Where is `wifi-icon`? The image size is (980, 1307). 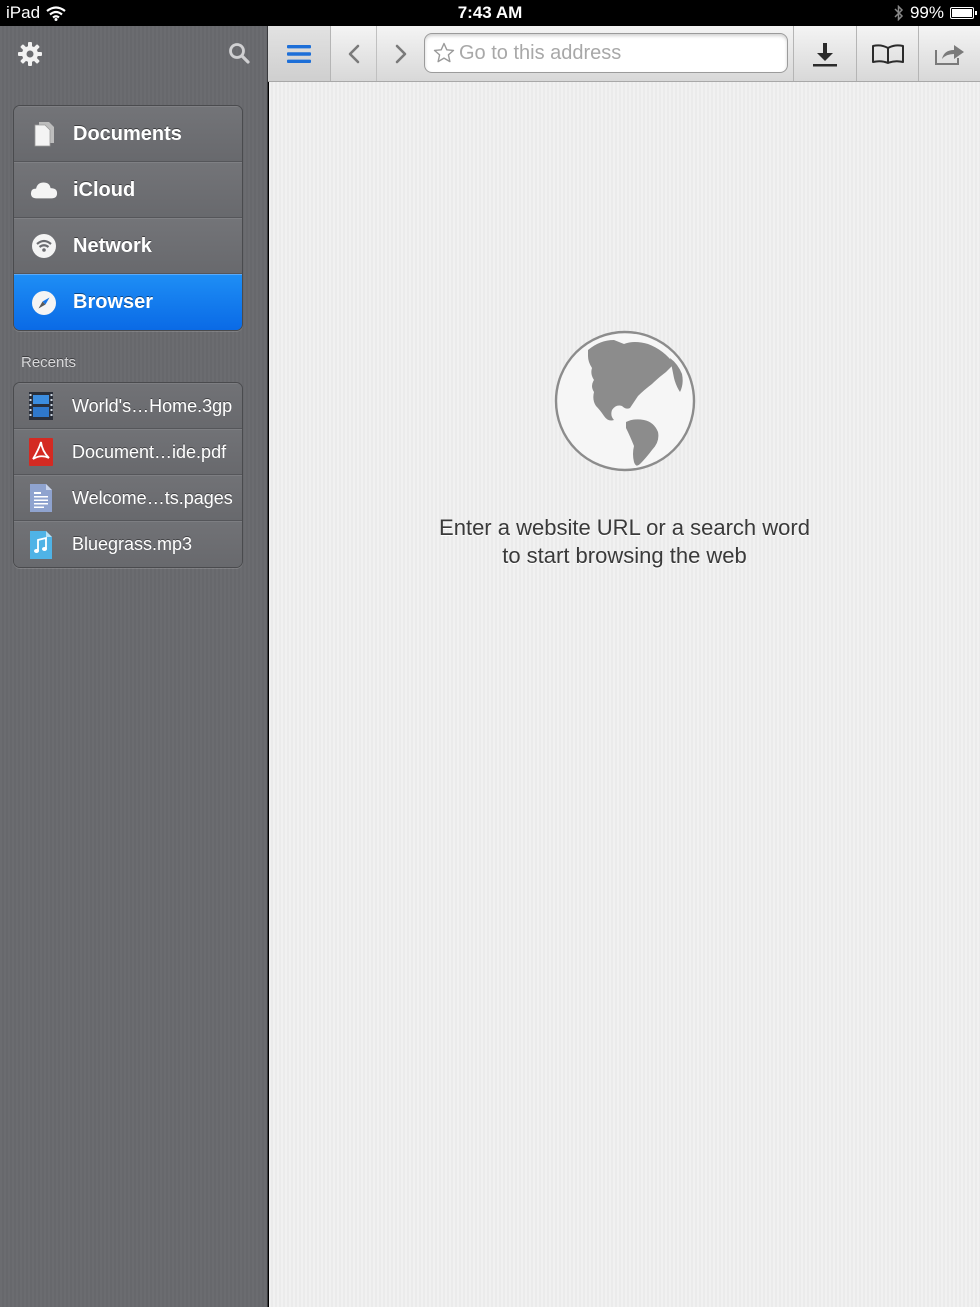 wifi-icon is located at coordinates (44, 246).